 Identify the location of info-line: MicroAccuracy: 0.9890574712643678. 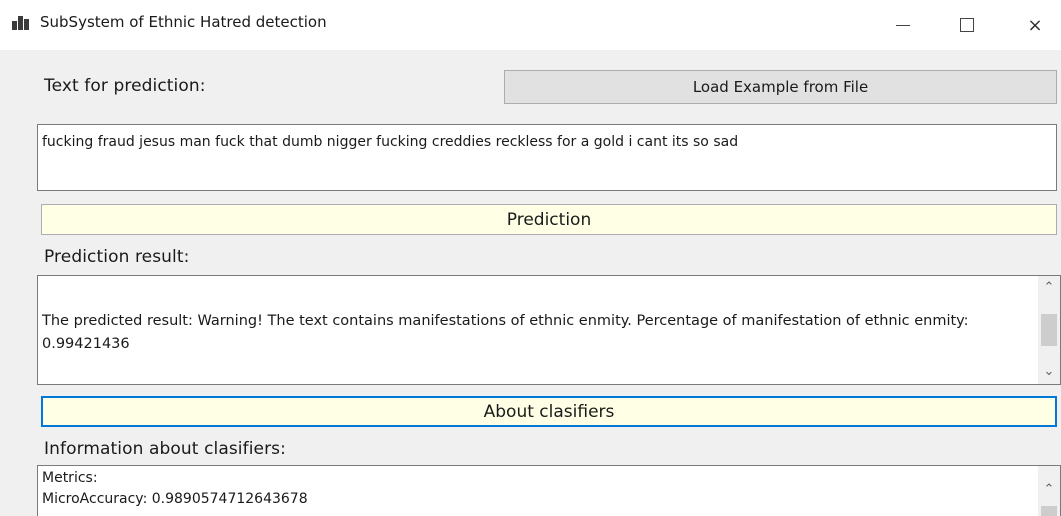
(175, 499).